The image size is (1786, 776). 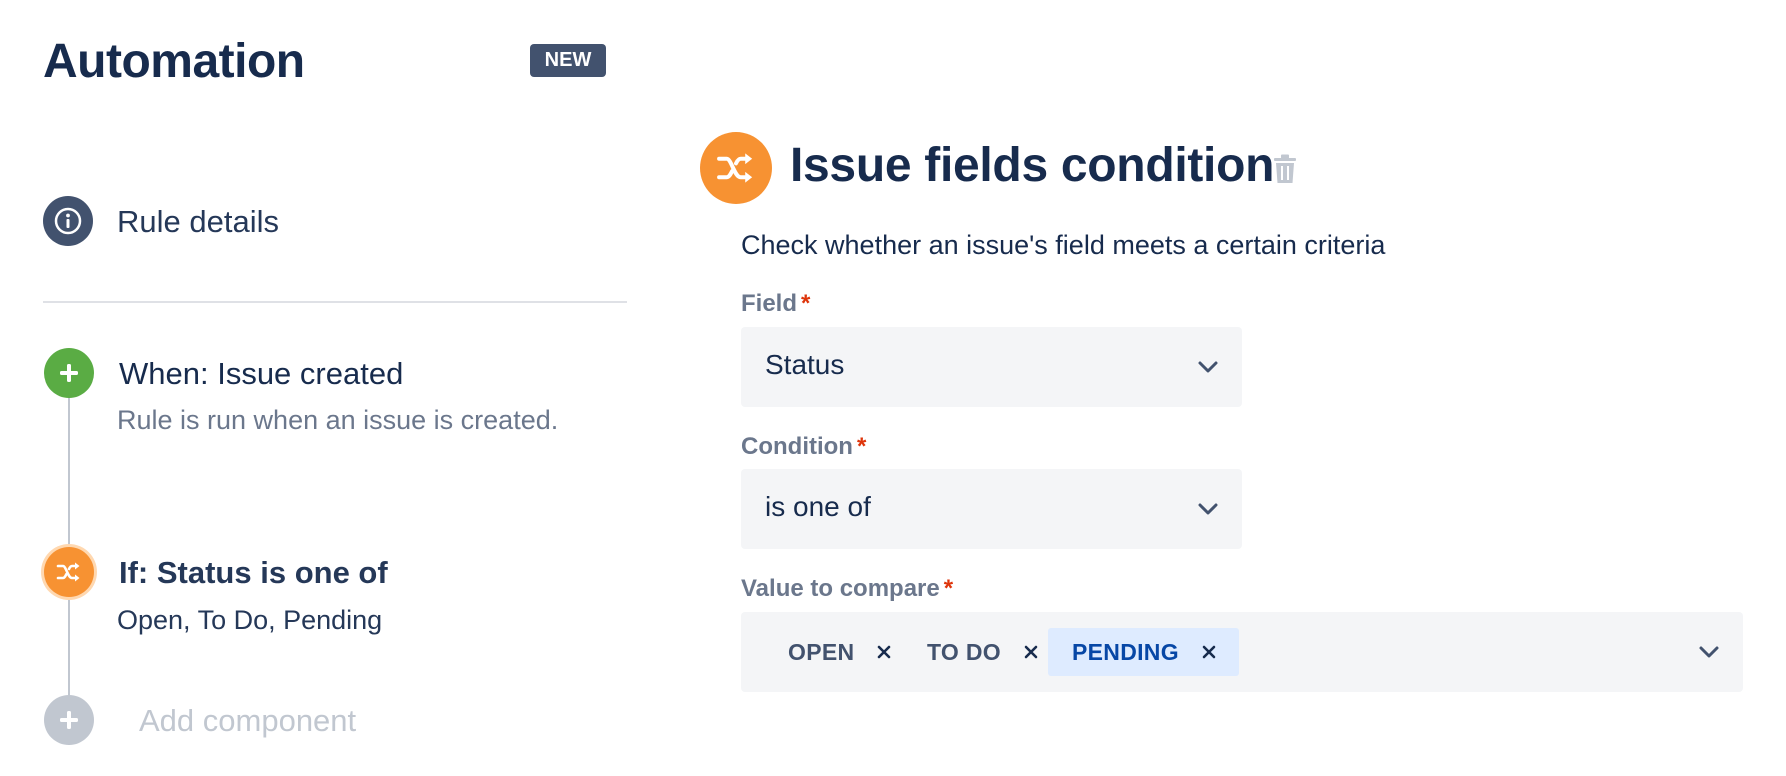 I want to click on panel-title: Issue fields condition, so click(x=1032, y=165).